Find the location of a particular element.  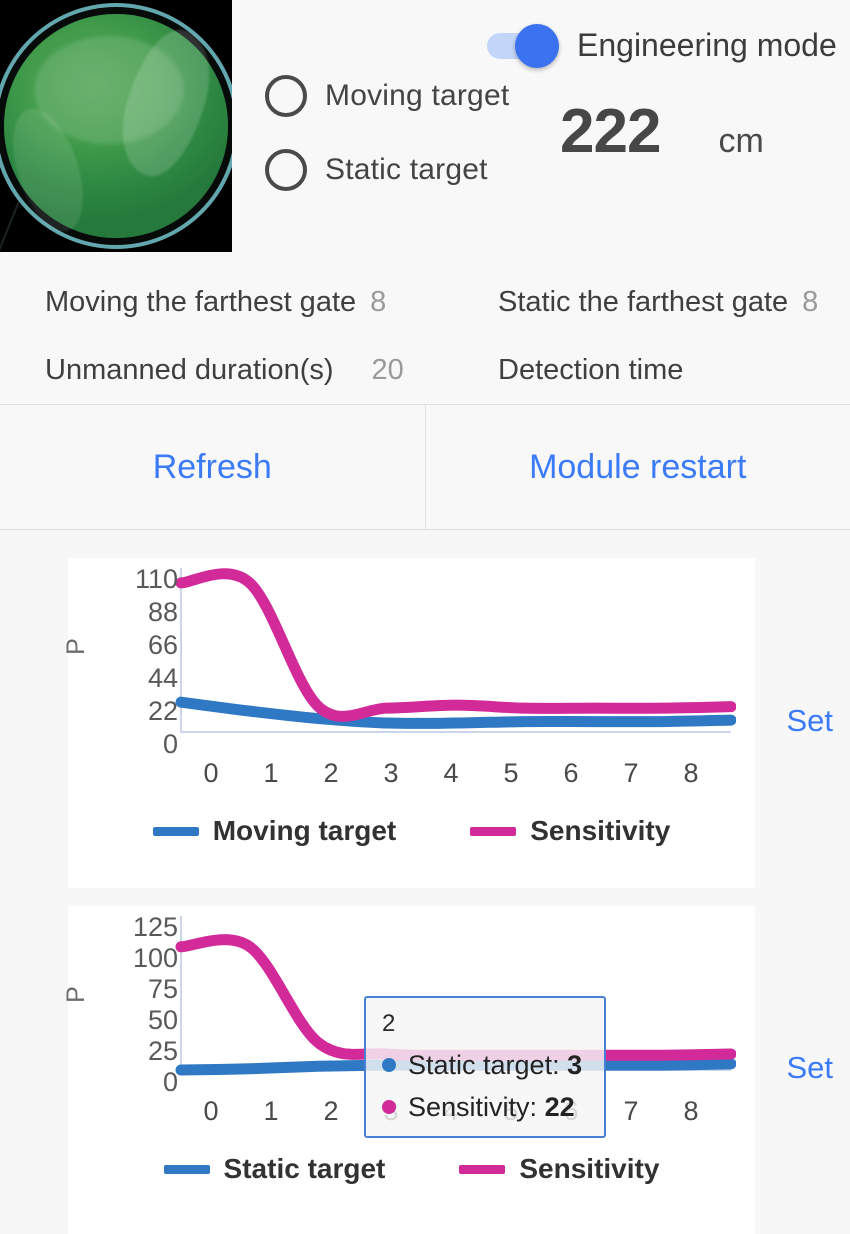

tooltip-series-text: Sensitivity: 22 is located at coordinates (491, 1107).